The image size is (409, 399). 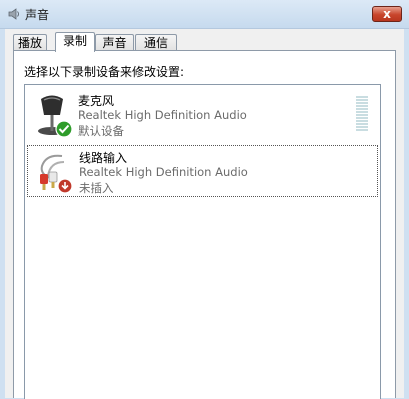 What do you see at coordinates (30, 42) in the screenshot?
I see `tab-playback: 播放` at bounding box center [30, 42].